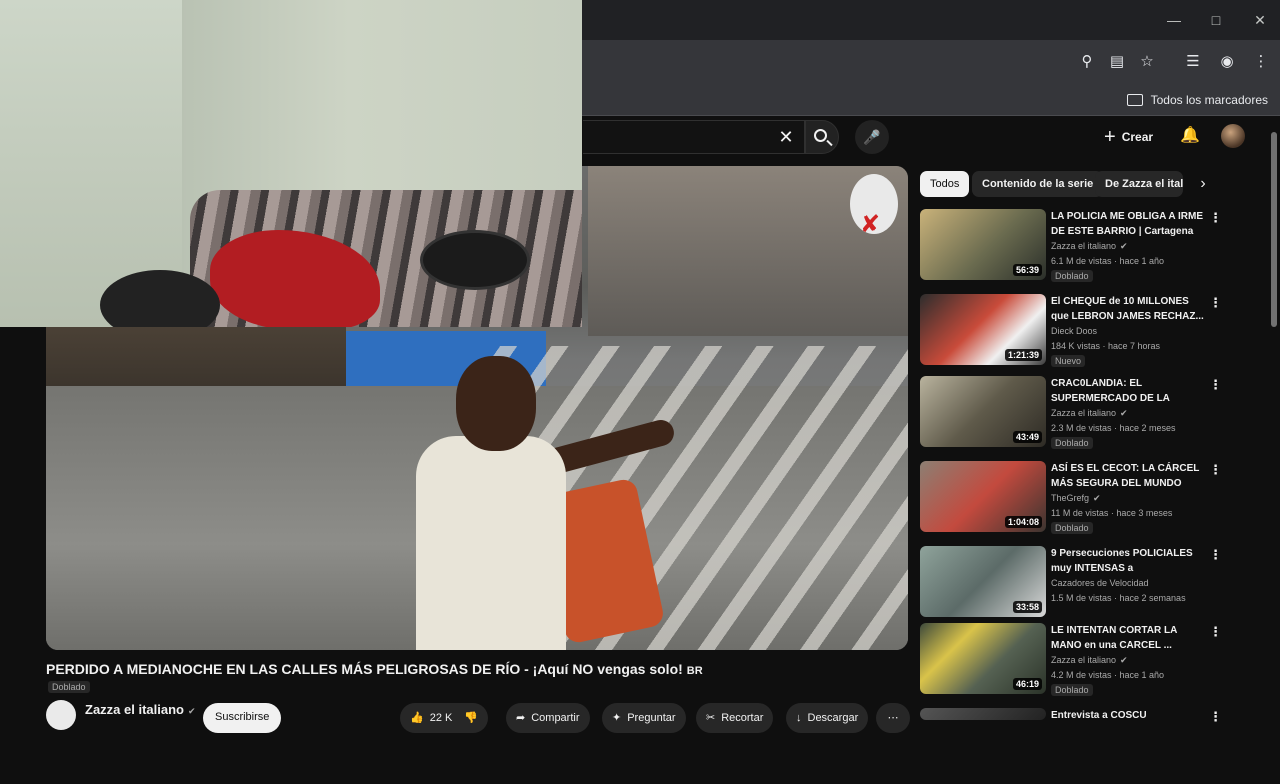  What do you see at coordinates (1209, 100) in the screenshot?
I see `all-bookmarks-label: Todos los marcadores` at bounding box center [1209, 100].